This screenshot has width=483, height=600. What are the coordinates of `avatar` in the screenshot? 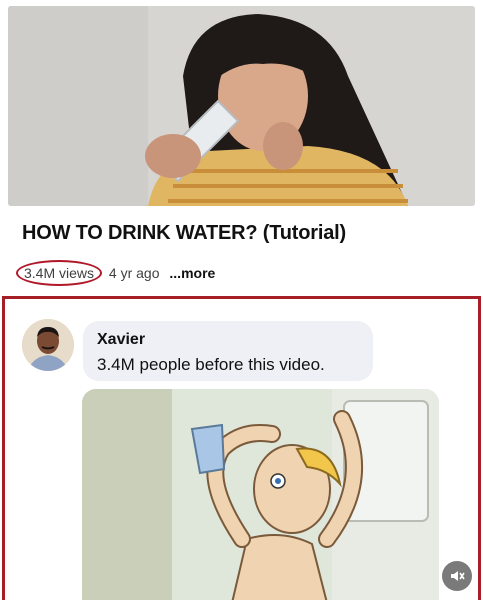 It's located at (48, 345).